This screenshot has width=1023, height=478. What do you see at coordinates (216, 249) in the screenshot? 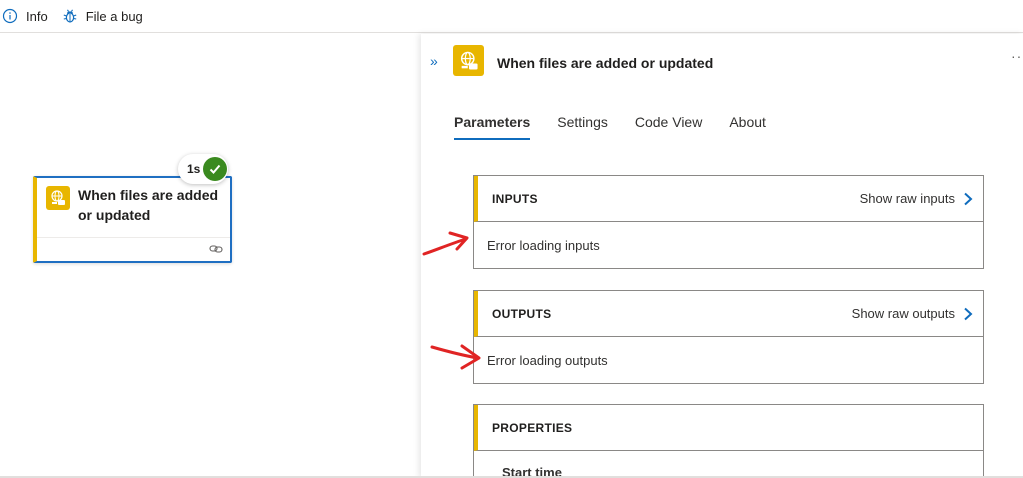
I see `link-icon` at bounding box center [216, 249].